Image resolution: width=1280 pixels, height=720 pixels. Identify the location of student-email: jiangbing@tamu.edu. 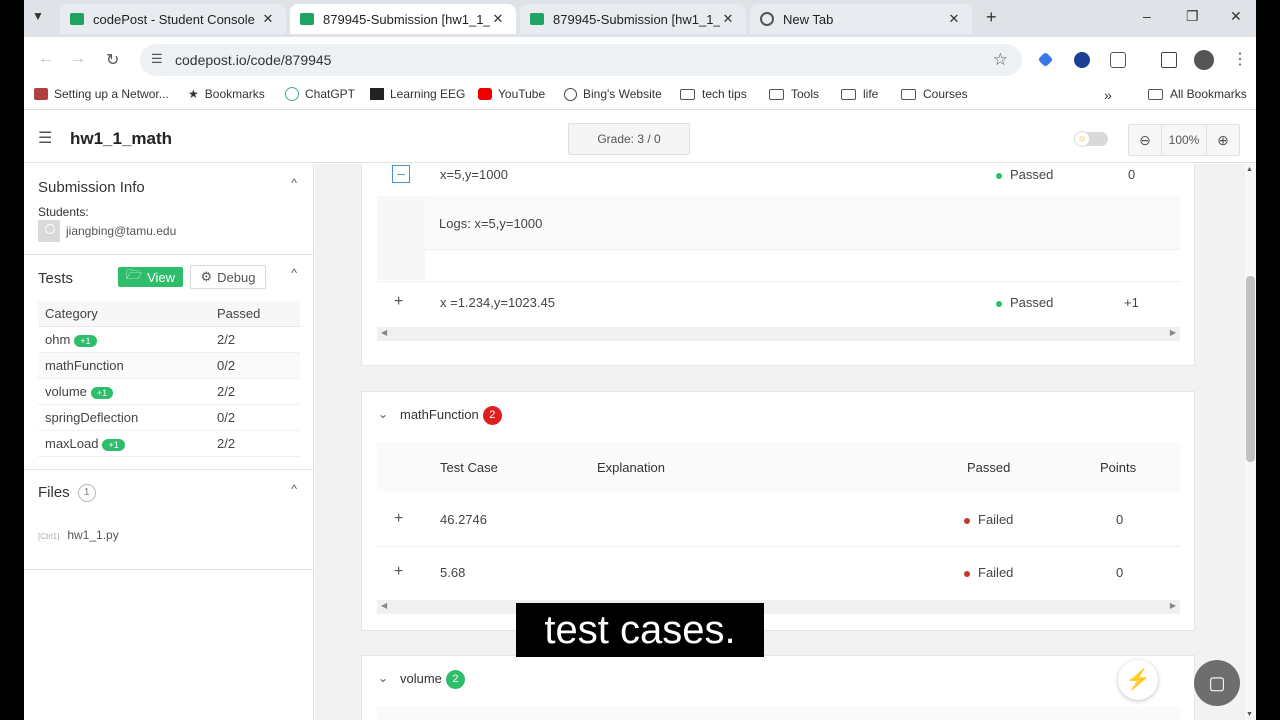
(121, 231).